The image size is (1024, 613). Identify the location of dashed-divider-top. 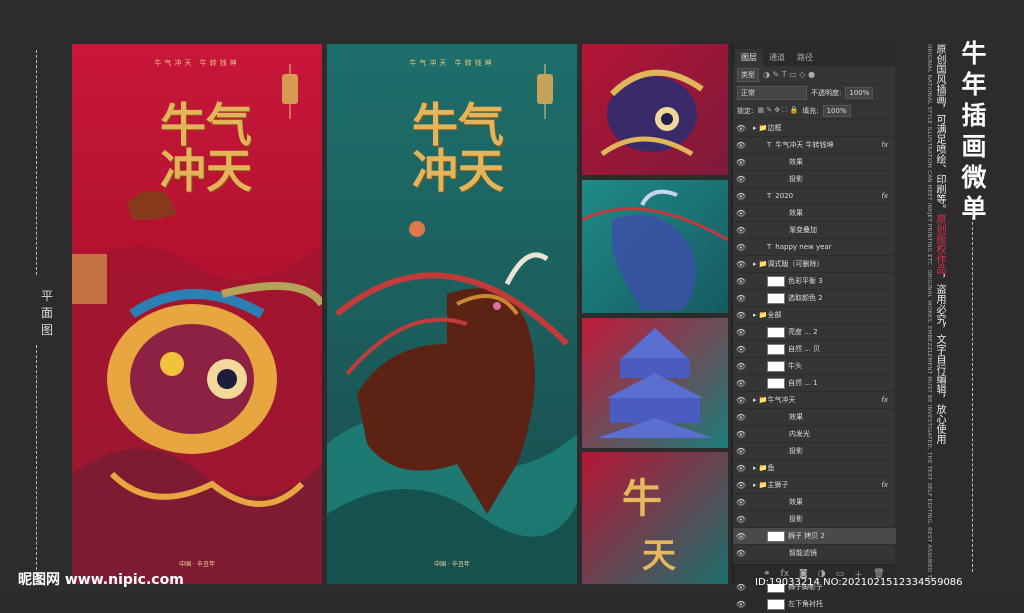
(36, 162).